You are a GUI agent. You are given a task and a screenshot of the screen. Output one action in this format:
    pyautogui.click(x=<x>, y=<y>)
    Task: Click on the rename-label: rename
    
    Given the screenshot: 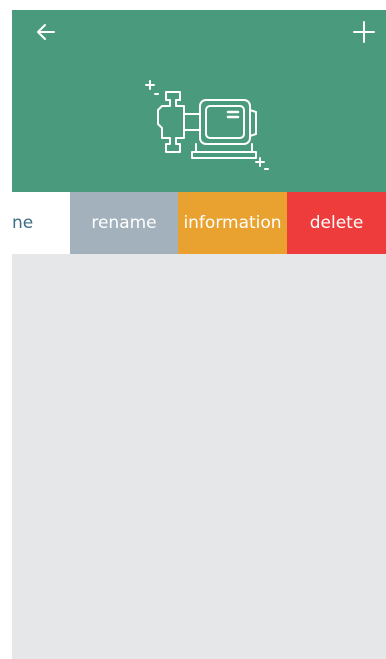 What is the action you would take?
    pyautogui.click(x=124, y=223)
    